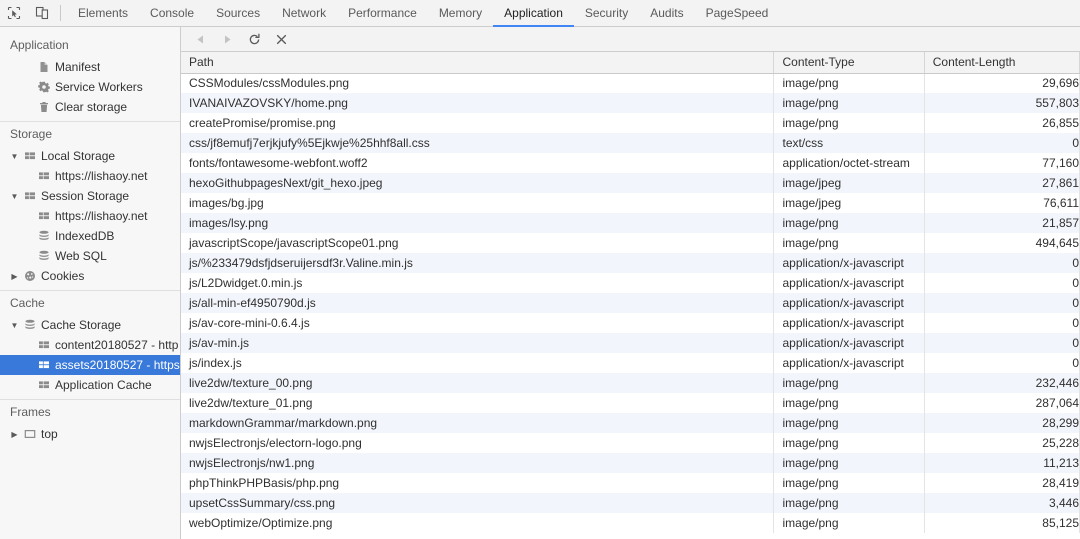  Describe the element at coordinates (382, 13) in the screenshot. I see `tab-performance: Performance` at that location.